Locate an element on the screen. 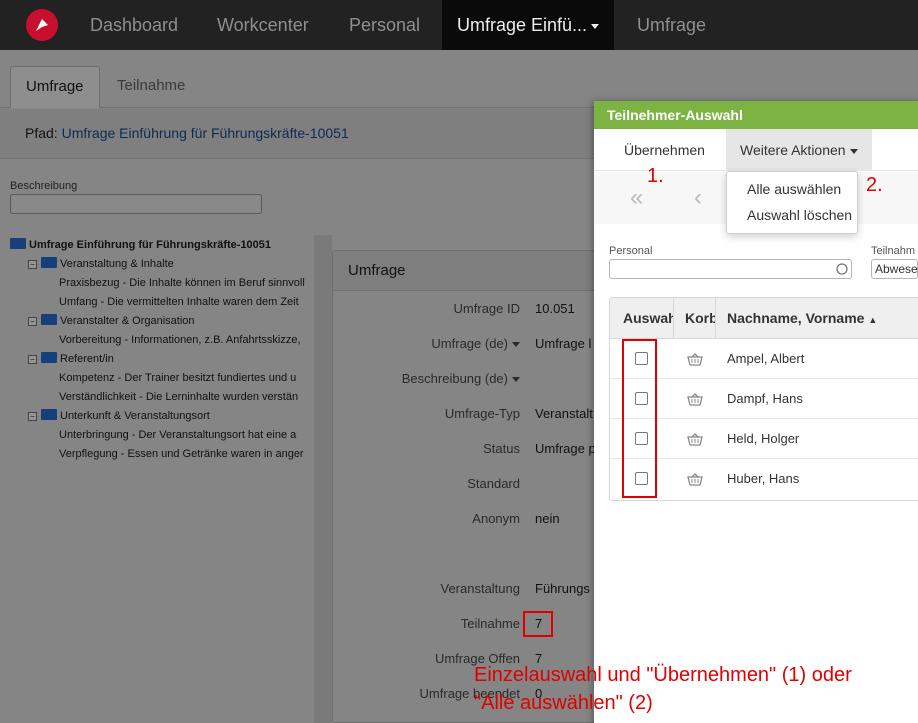 The height and width of the screenshot is (723, 918). col-header-auswahl: Auswahl is located at coordinates (648, 318).